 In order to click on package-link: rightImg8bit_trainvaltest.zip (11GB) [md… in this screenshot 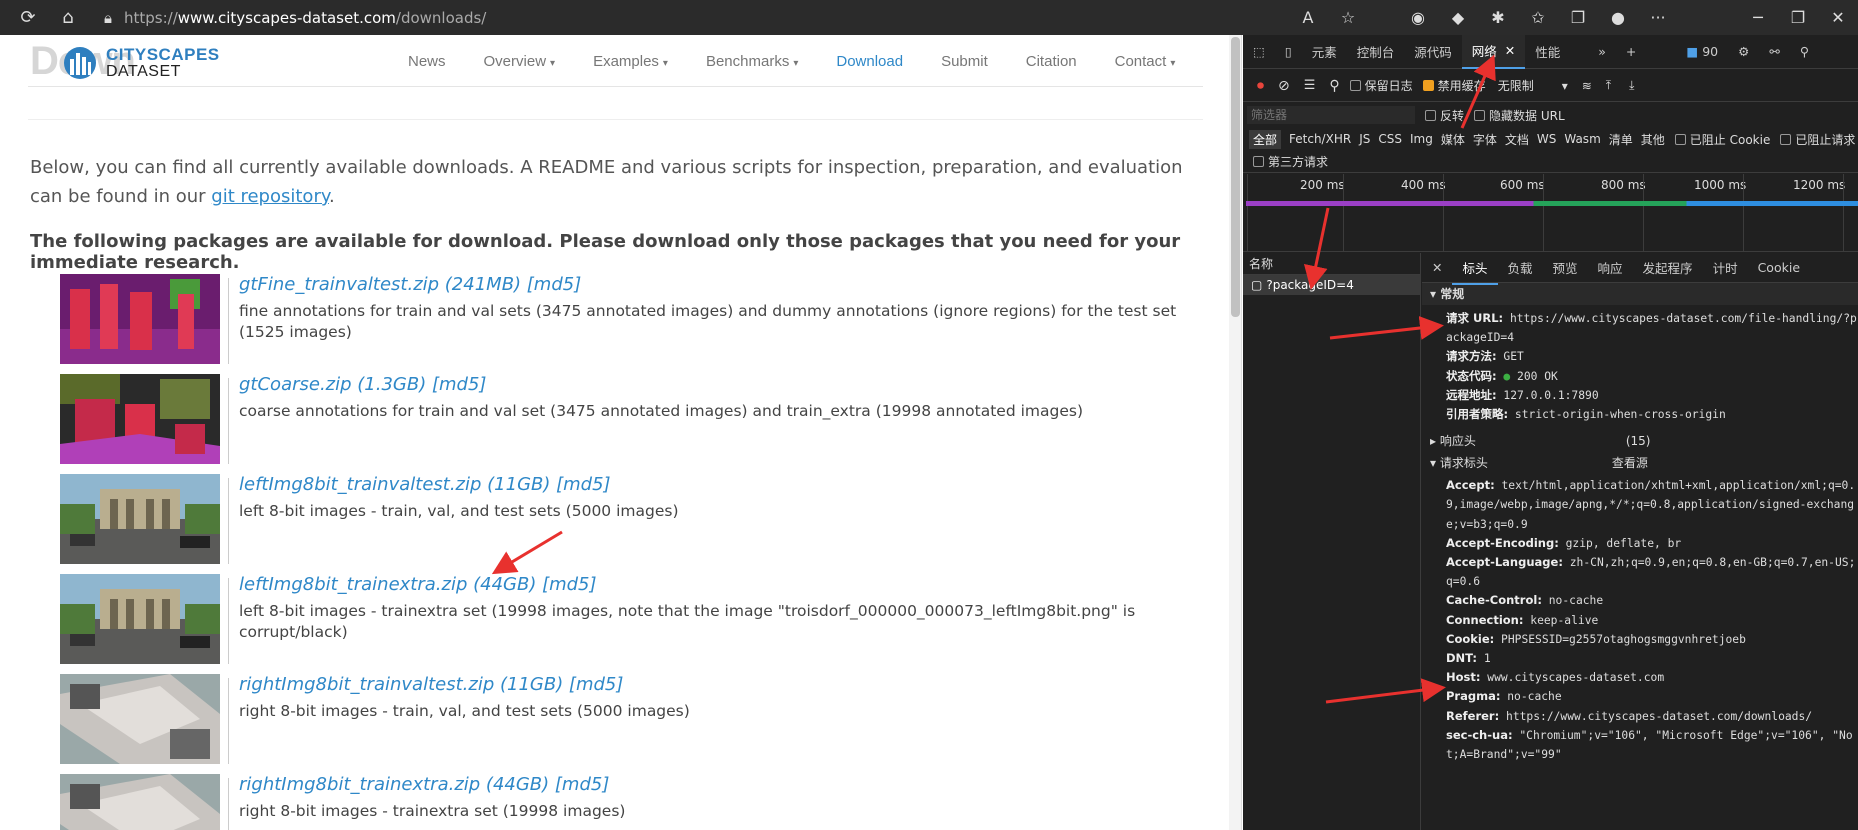, I will do `click(431, 684)`.